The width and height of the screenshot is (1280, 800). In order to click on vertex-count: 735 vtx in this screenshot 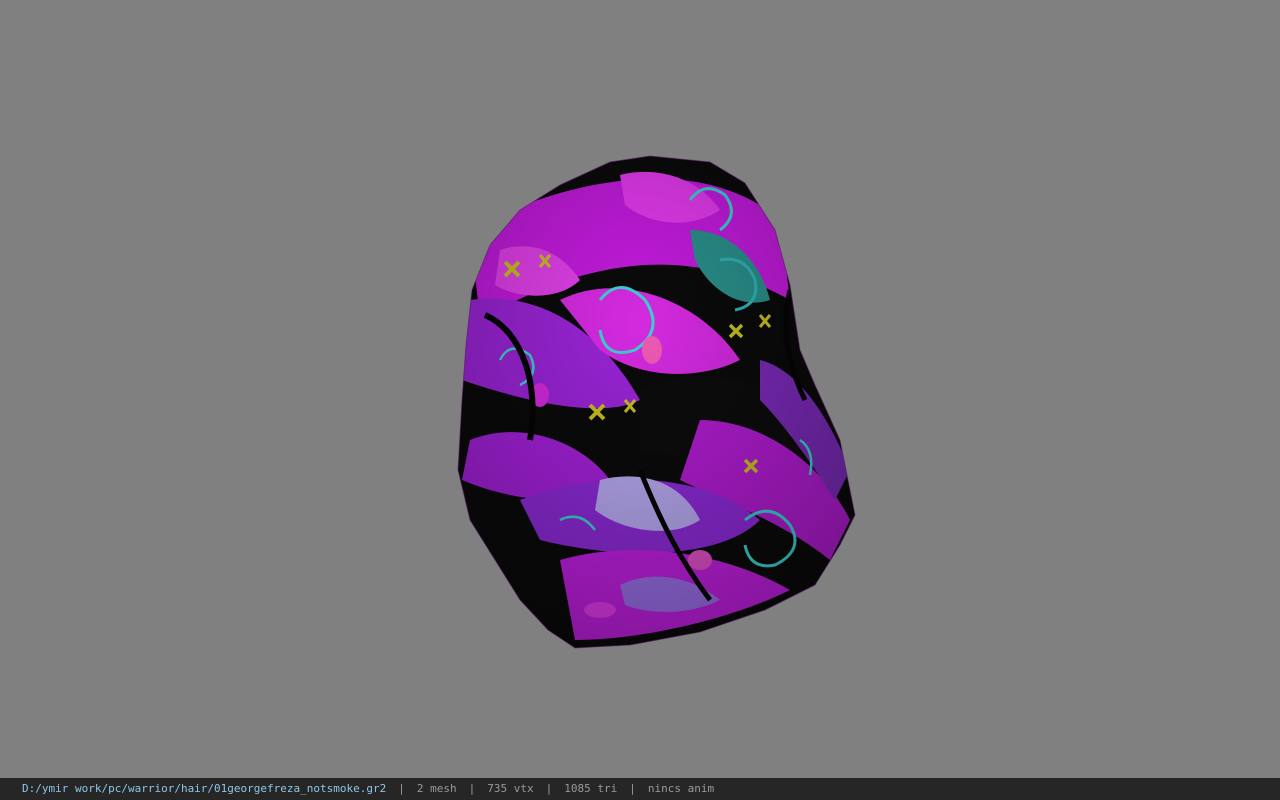, I will do `click(510, 788)`.